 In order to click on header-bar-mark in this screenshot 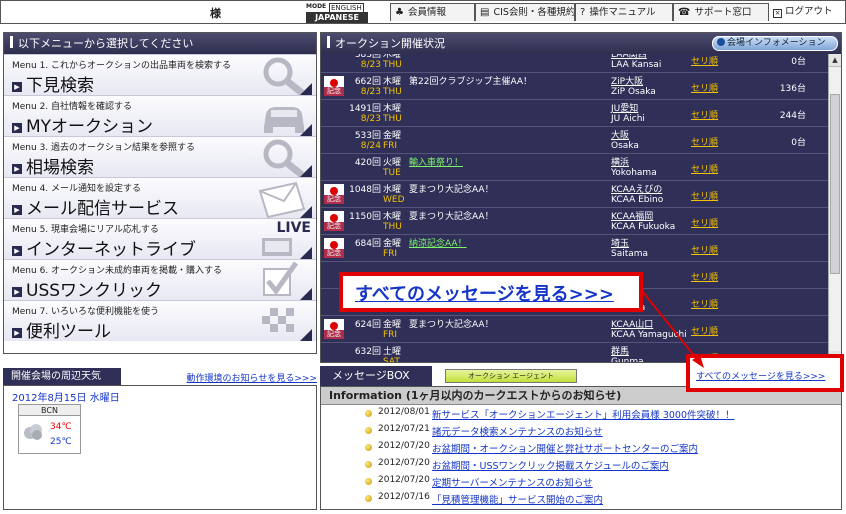, I will do `click(11, 42)`.